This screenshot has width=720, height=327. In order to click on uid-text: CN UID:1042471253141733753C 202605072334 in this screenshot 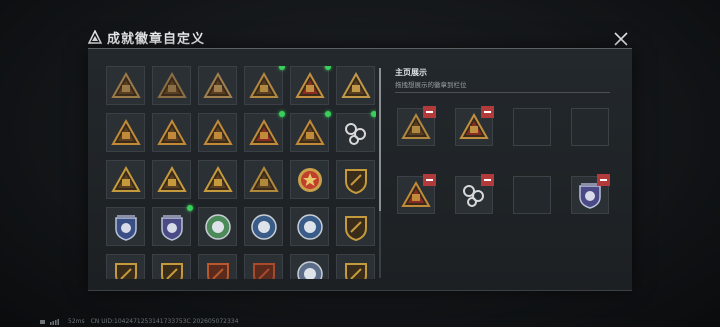, I will do `click(164, 321)`.